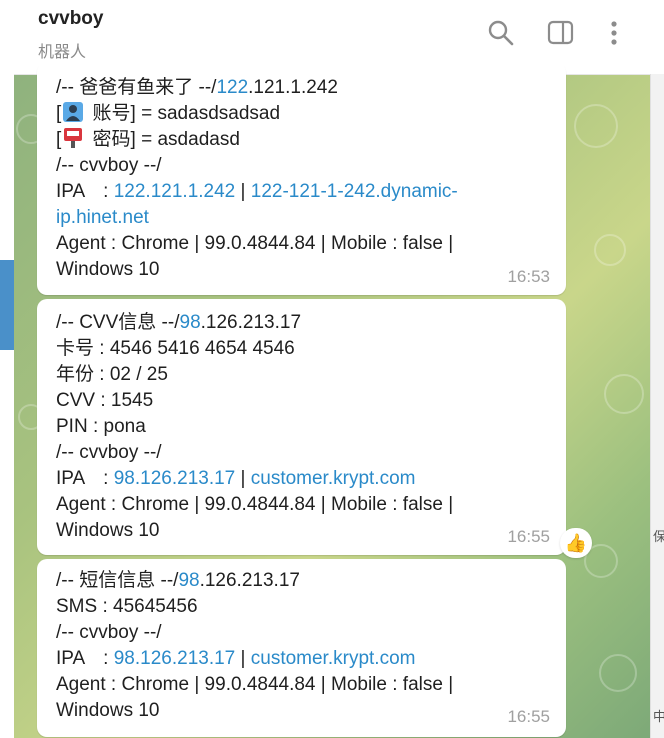 This screenshot has width=664, height=738. I want to click on host-link: 122-121-1-242.dynamic-, so click(354, 191).